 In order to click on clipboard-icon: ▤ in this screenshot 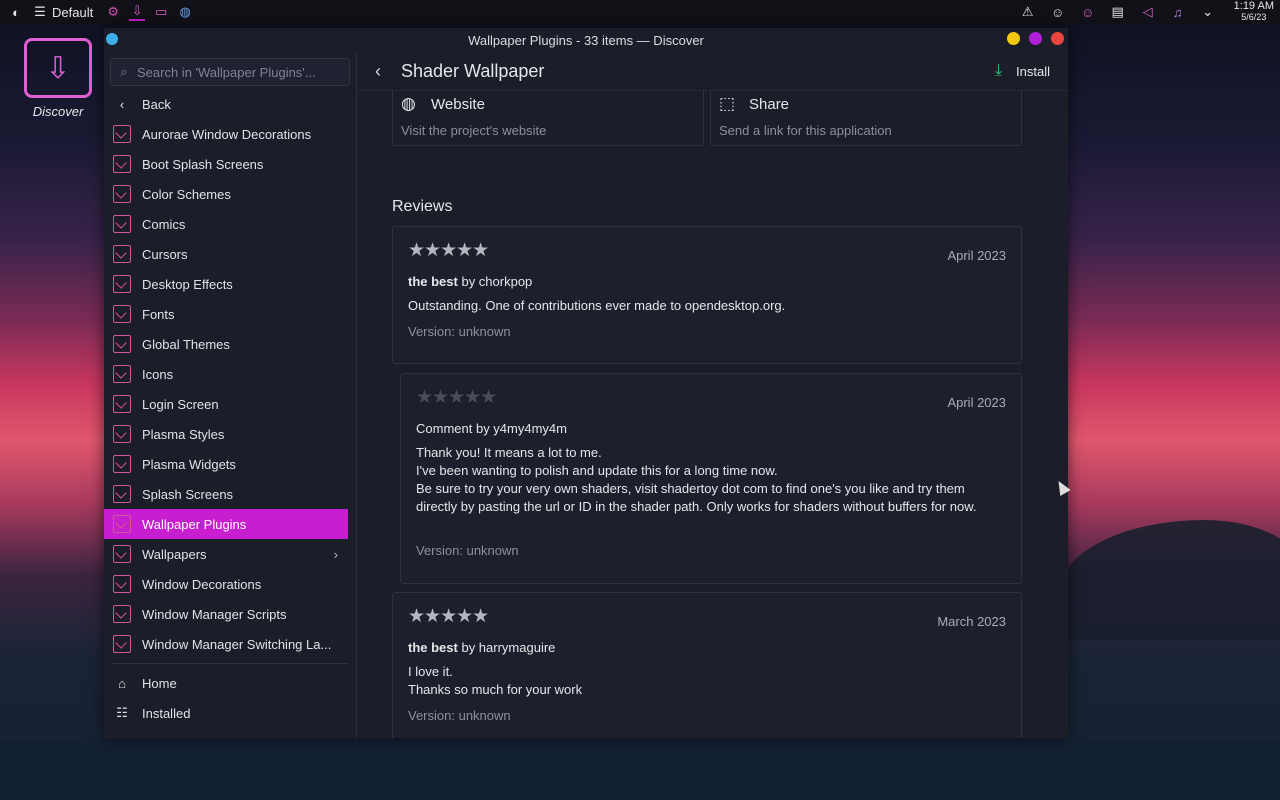, I will do `click(1118, 12)`.